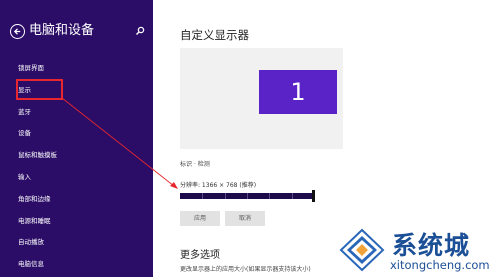  Describe the element at coordinates (76, 178) in the screenshot. I see `sidebar-item-typing: 输入` at that location.